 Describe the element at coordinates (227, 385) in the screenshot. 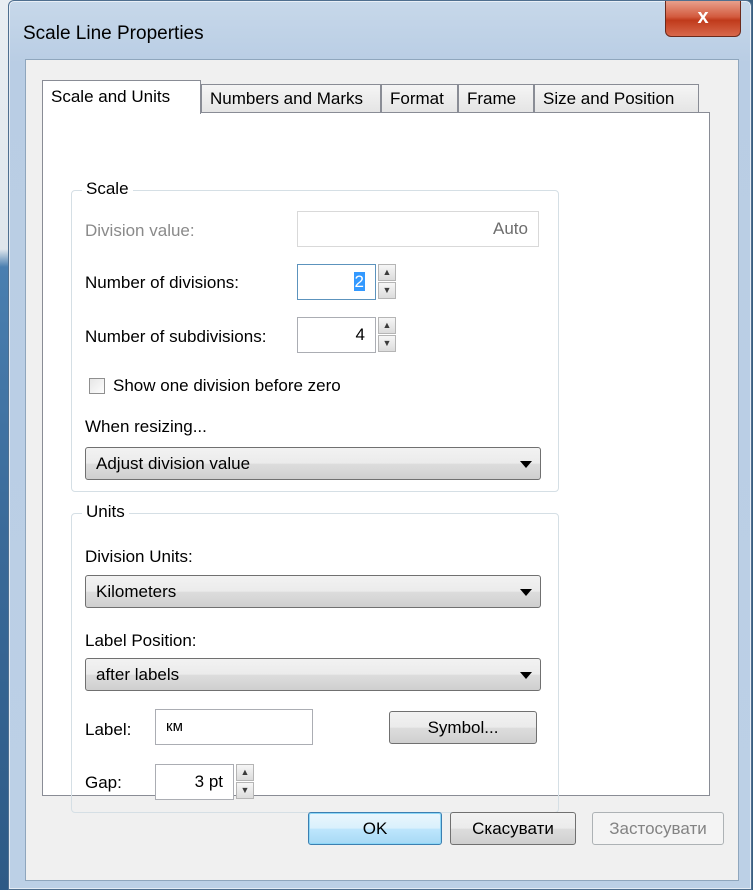

I see `show-one-division-label: Show one division before zero` at that location.